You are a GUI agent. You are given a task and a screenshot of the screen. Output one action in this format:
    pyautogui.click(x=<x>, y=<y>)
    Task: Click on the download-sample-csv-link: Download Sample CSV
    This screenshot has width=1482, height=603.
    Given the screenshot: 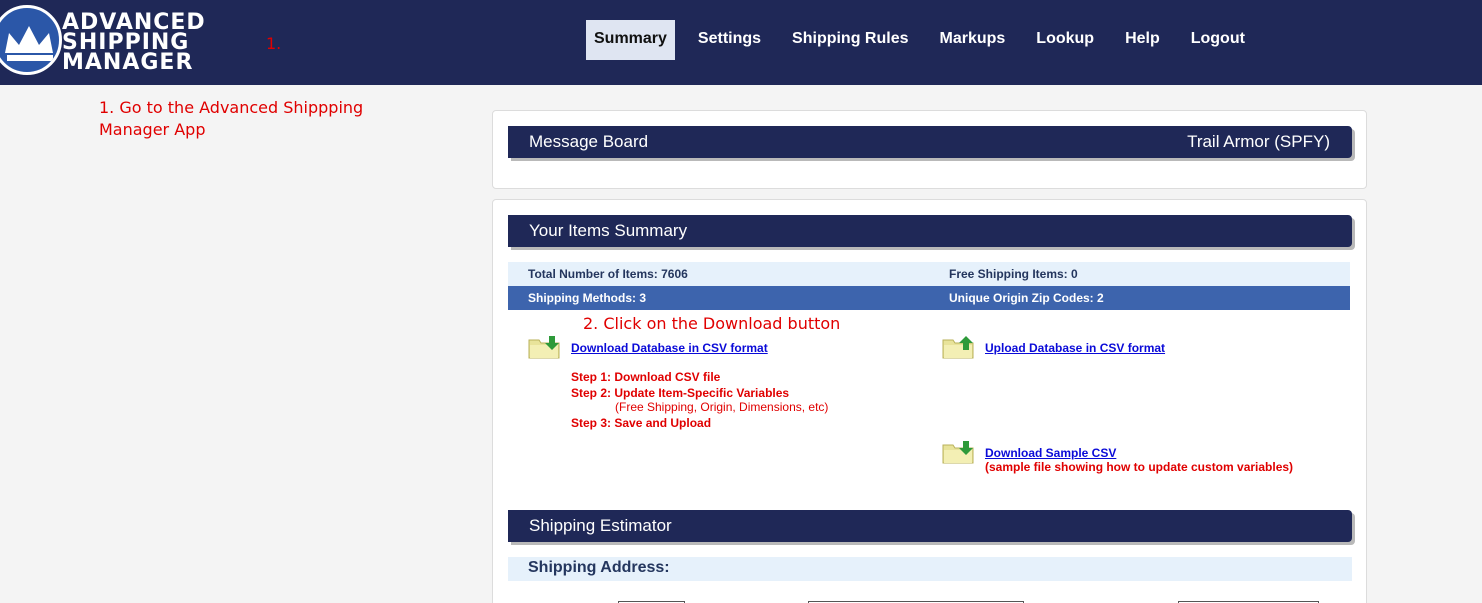 What is the action you would take?
    pyautogui.click(x=1050, y=453)
    